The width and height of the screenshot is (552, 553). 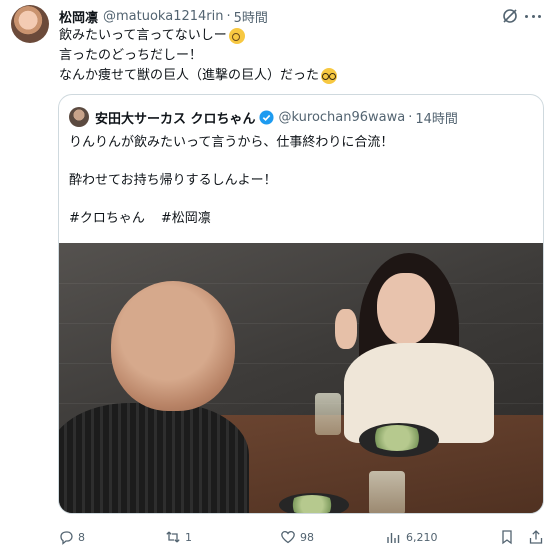 What do you see at coordinates (288, 537) in the screenshot?
I see `like-icon` at bounding box center [288, 537].